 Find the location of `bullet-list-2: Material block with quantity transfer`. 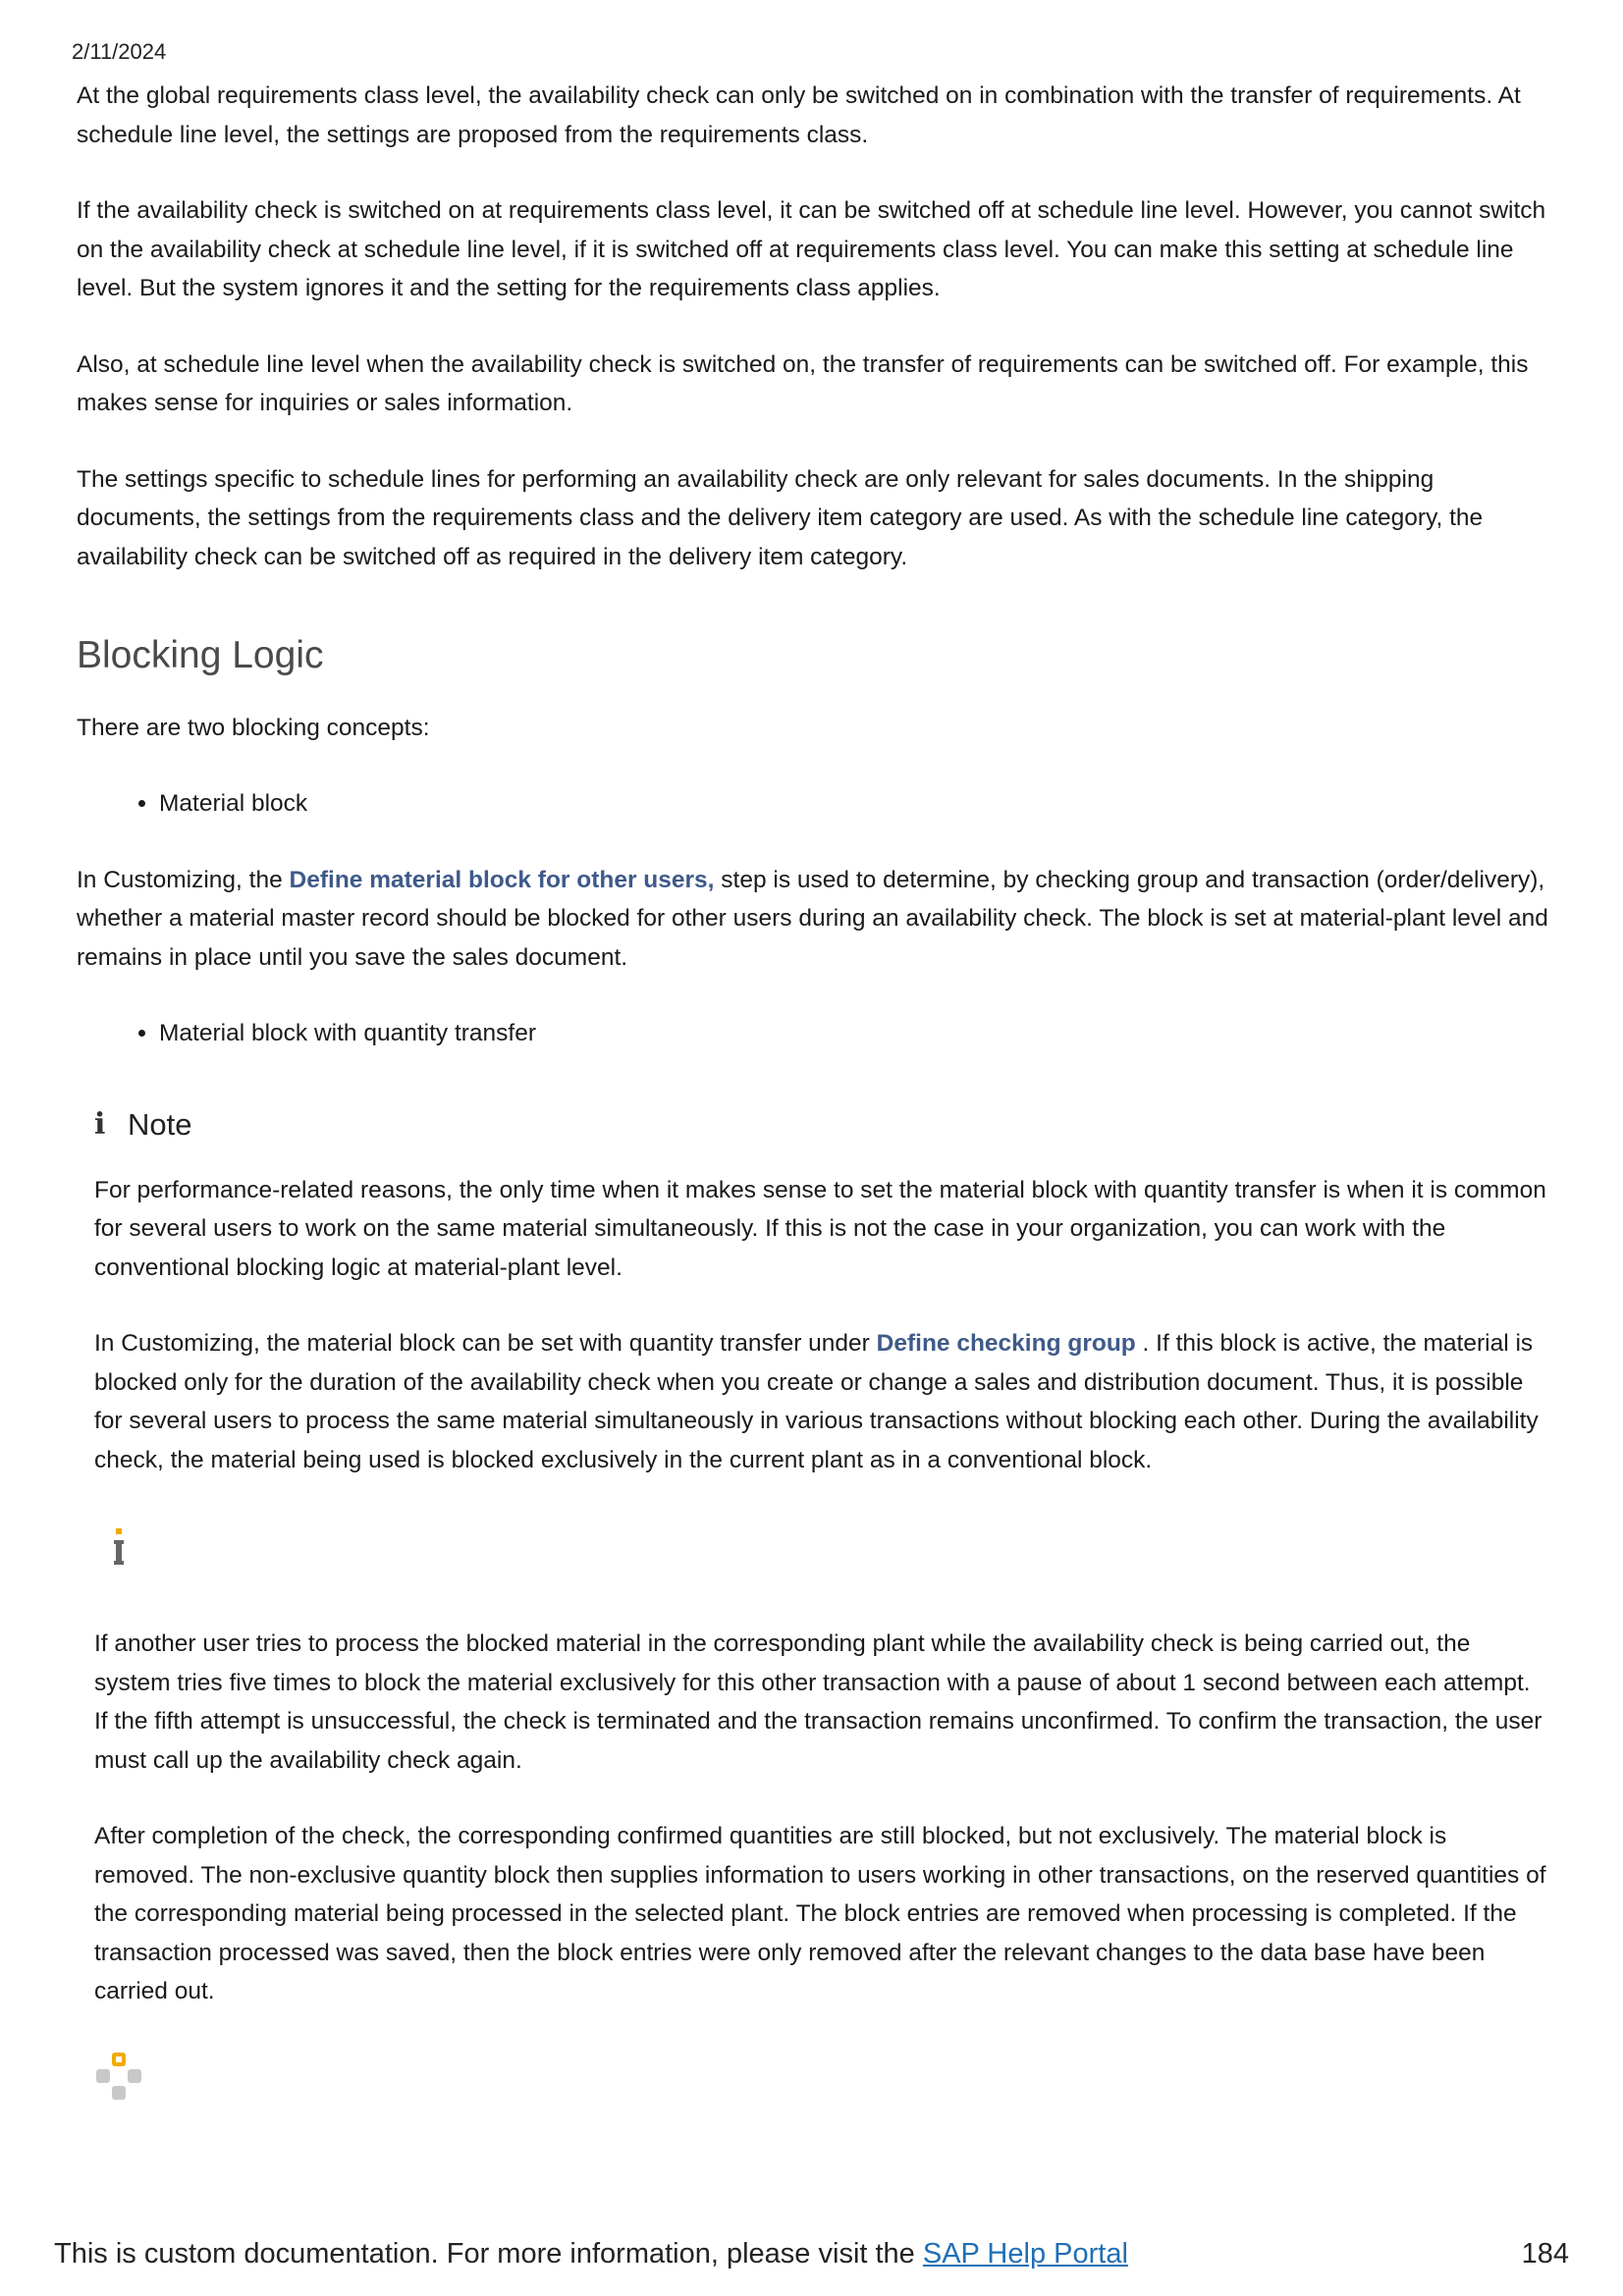

bullet-list-2: Material block with quantity transfer is located at coordinates (813, 1034).